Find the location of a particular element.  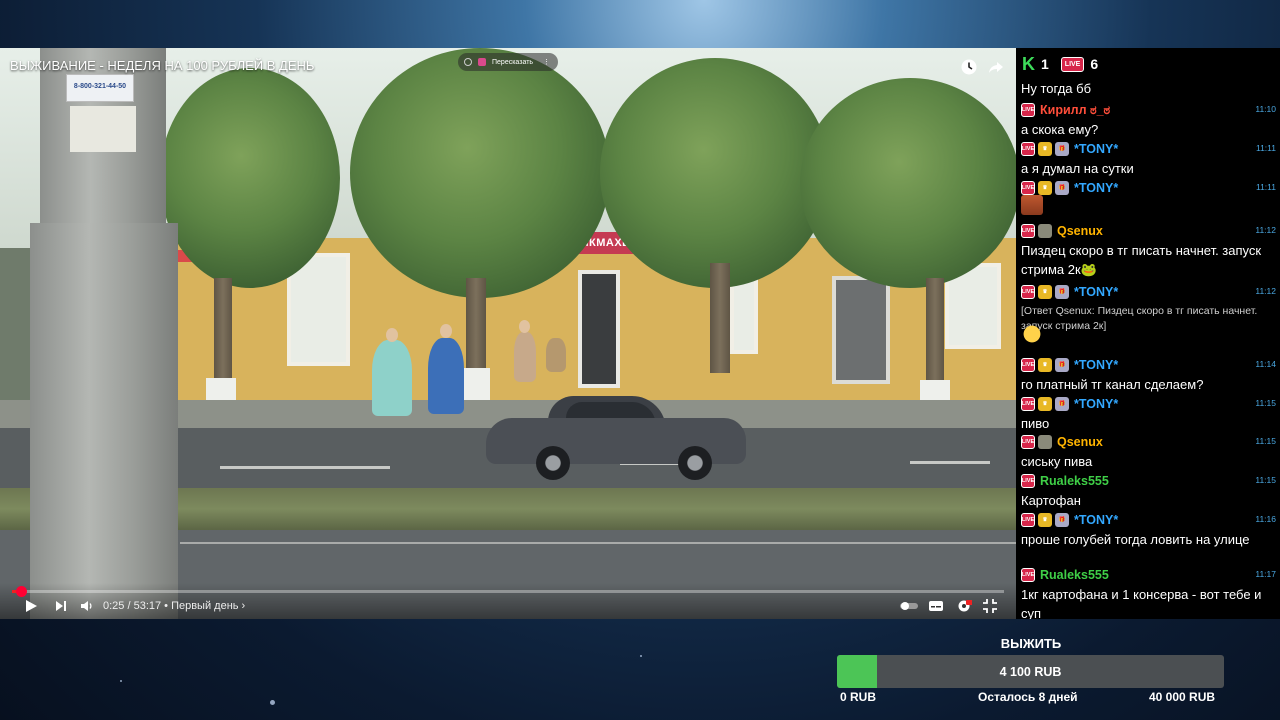

autoplay-toggle-icon is located at coordinates (909, 606).